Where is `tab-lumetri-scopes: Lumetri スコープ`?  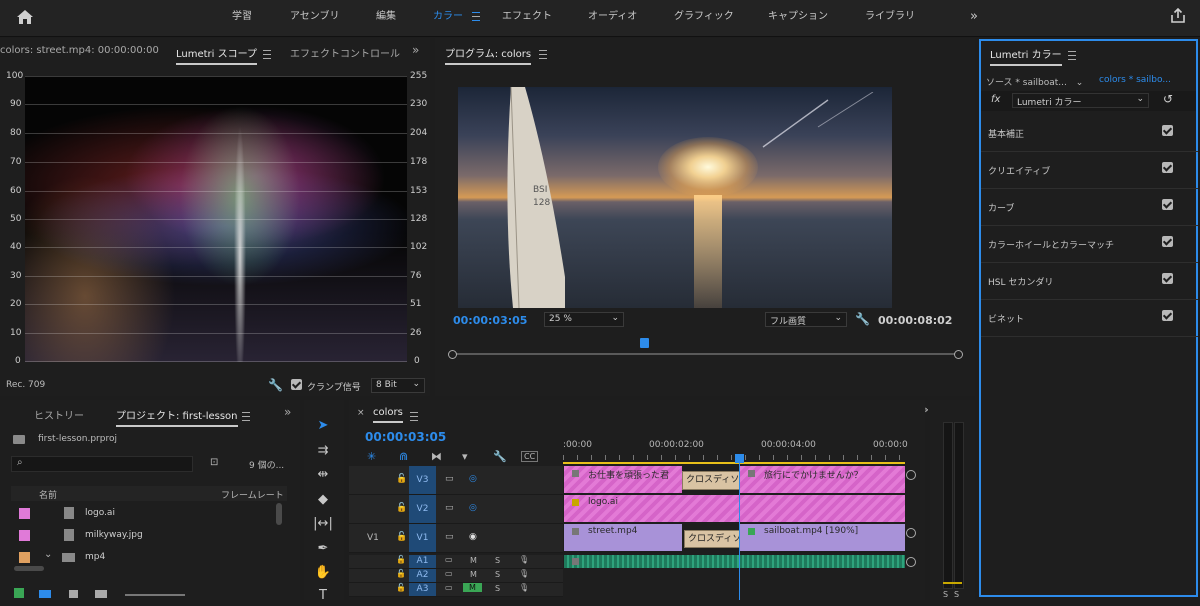 tab-lumetri-scopes: Lumetri スコープ is located at coordinates (217, 55).